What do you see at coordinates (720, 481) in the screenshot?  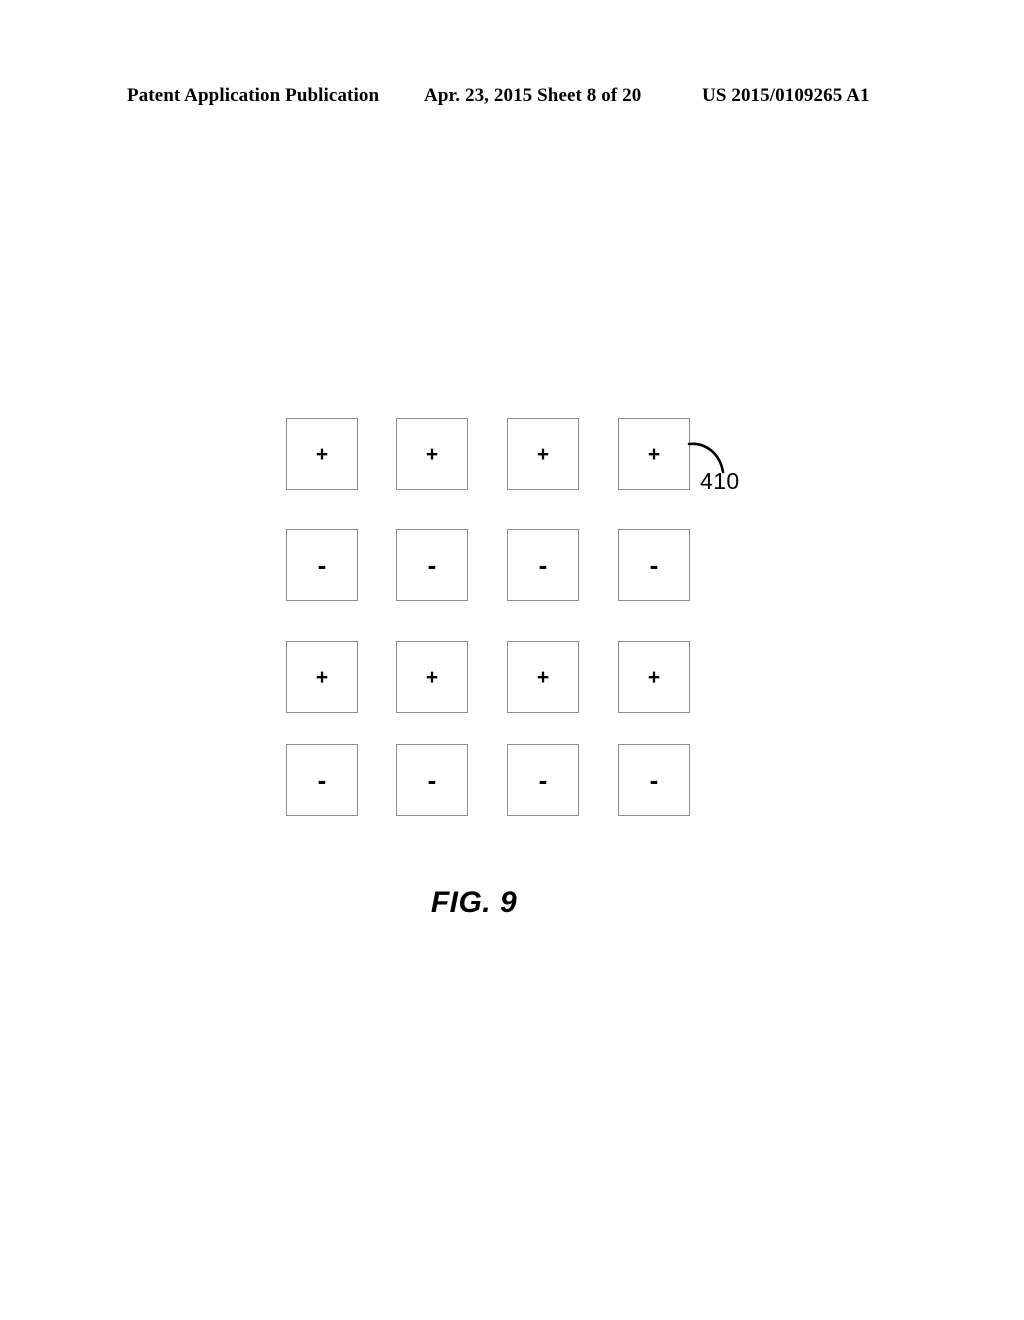 I see `reference-numeral-label: 410` at bounding box center [720, 481].